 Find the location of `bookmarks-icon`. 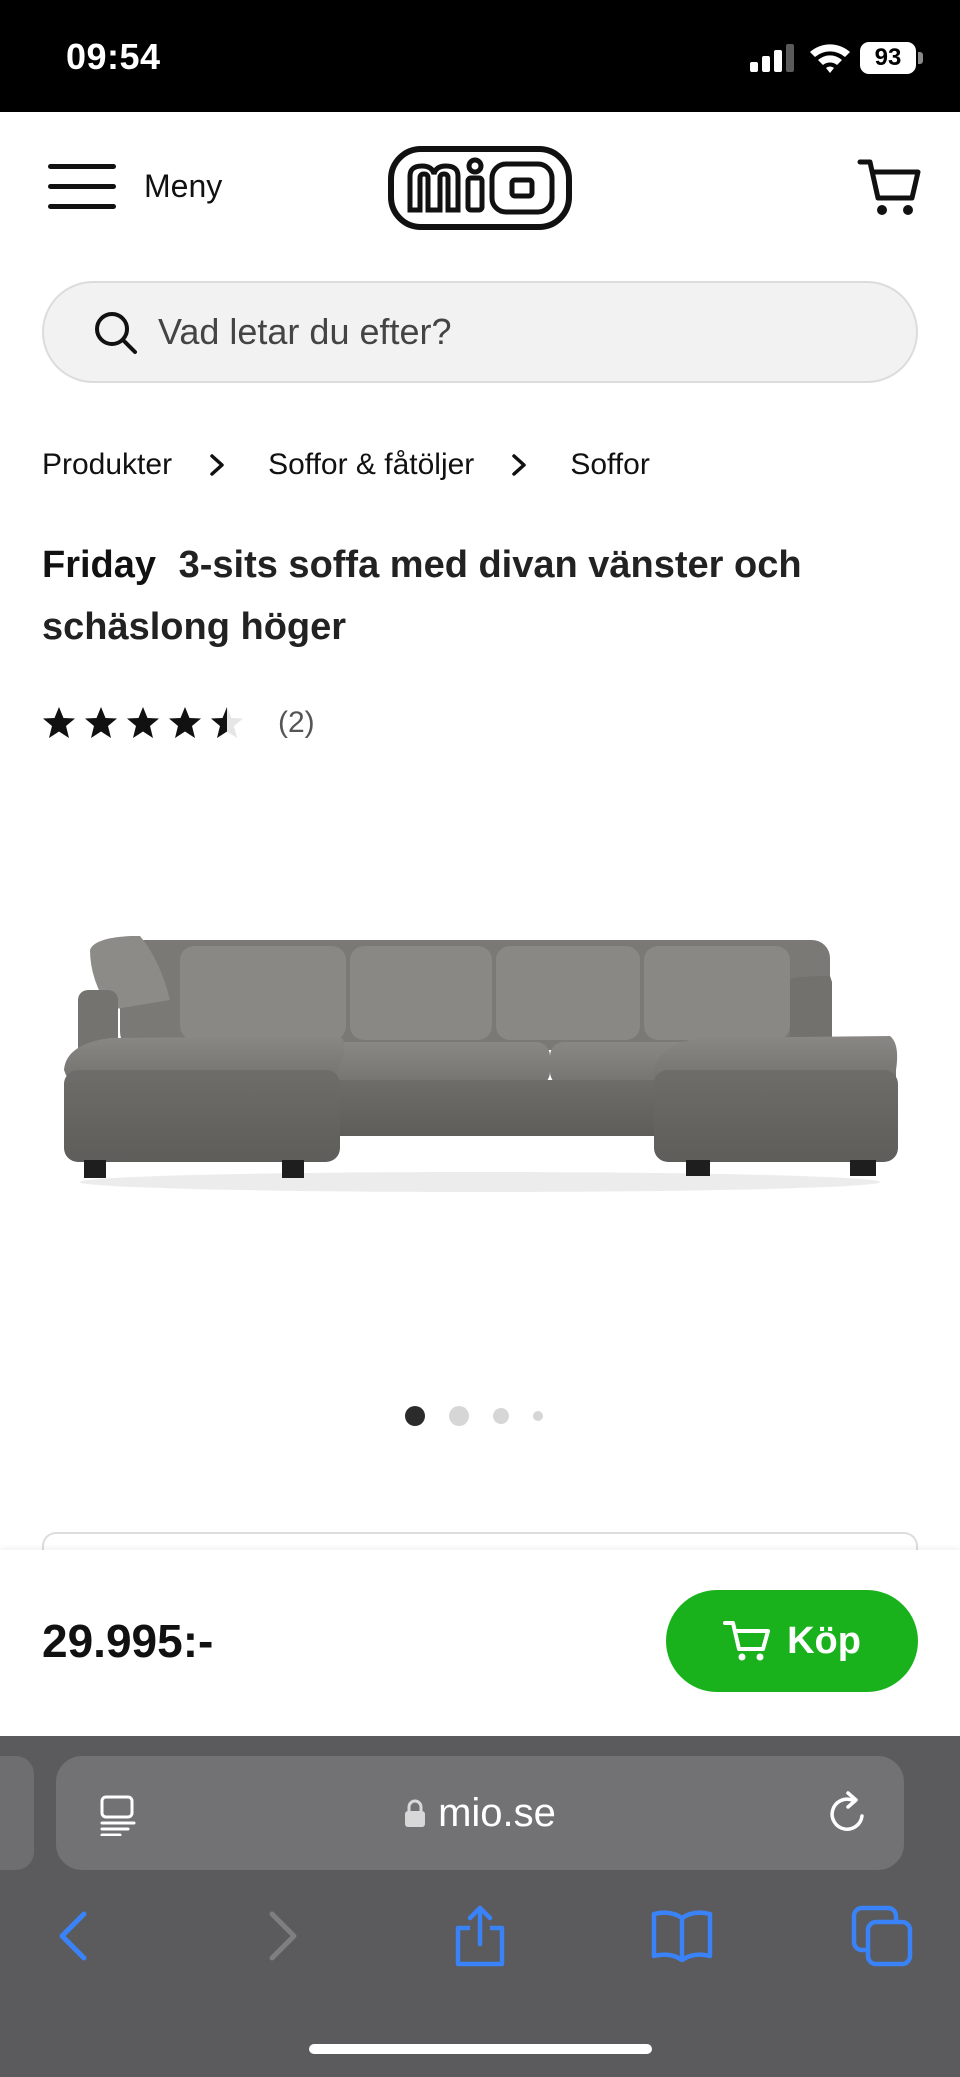

bookmarks-icon is located at coordinates (682, 1936).